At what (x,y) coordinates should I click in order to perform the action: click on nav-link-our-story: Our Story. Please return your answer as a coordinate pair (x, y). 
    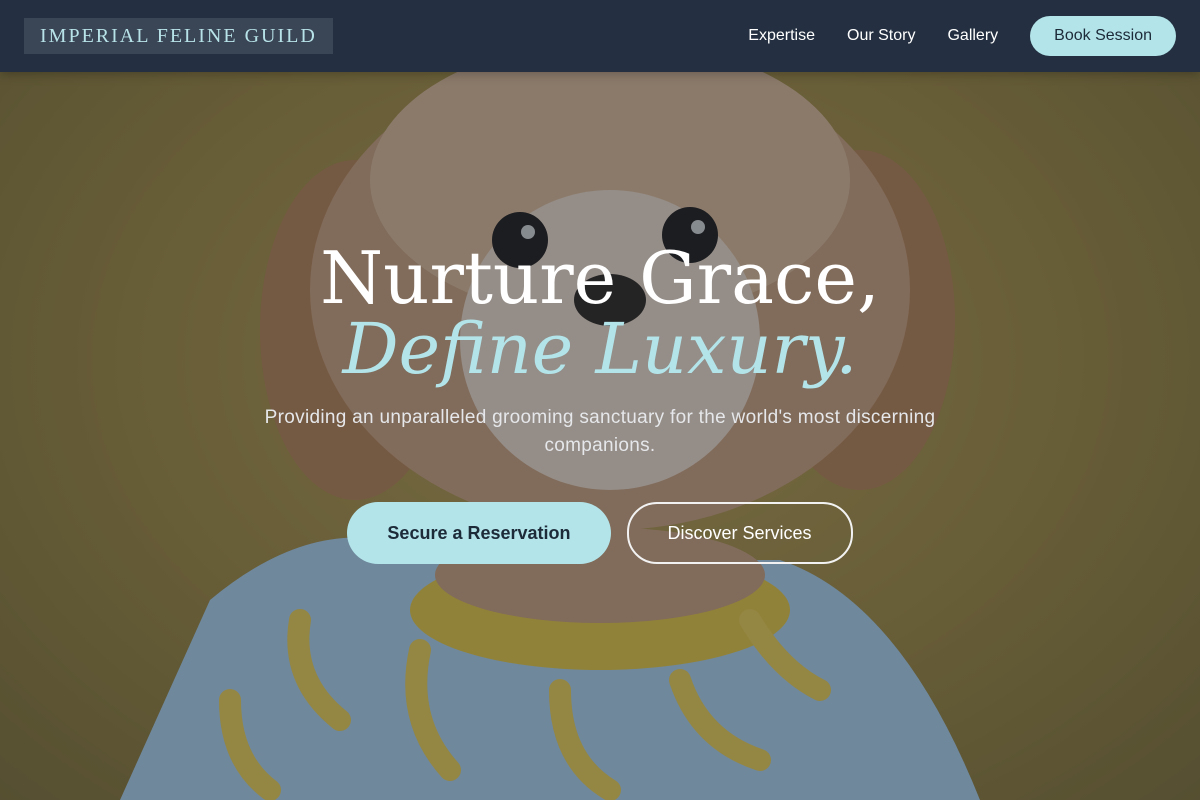
    Looking at the image, I should click on (881, 36).